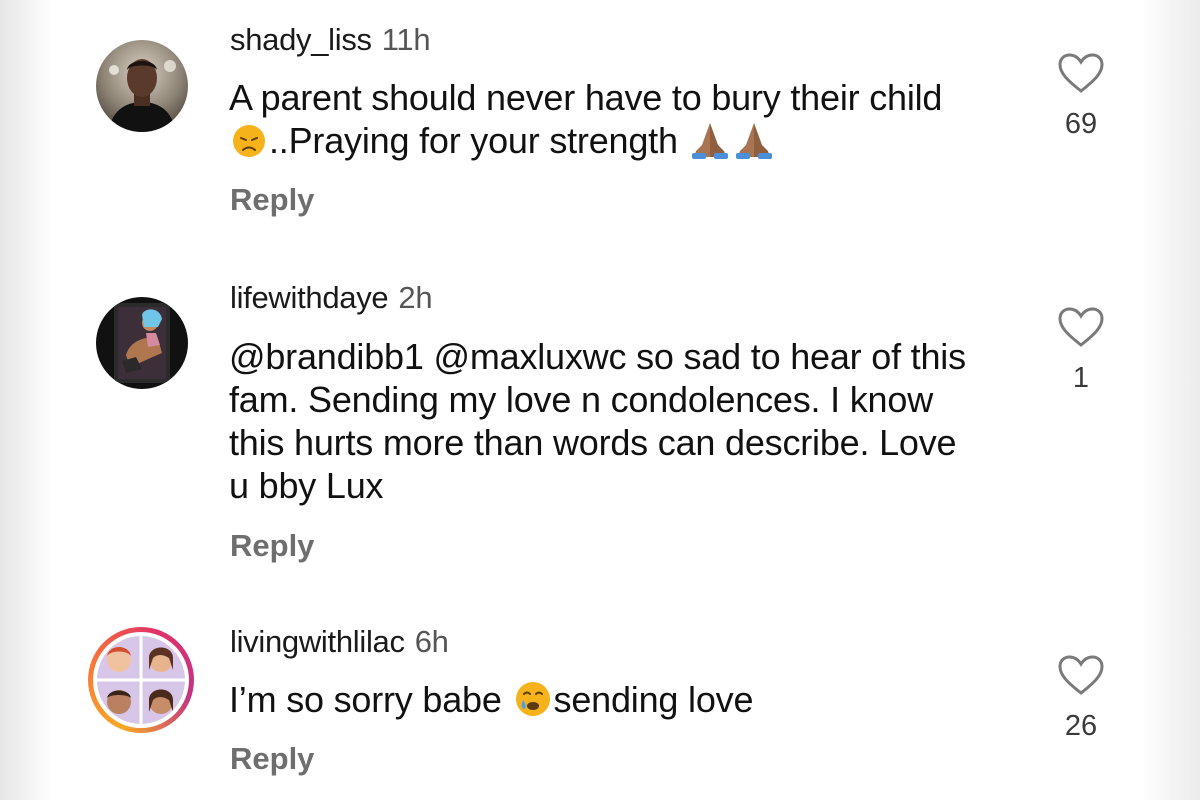 This screenshot has height=800, width=1200. Describe the element at coordinates (301, 39) in the screenshot. I see `username: shady_liss` at that location.